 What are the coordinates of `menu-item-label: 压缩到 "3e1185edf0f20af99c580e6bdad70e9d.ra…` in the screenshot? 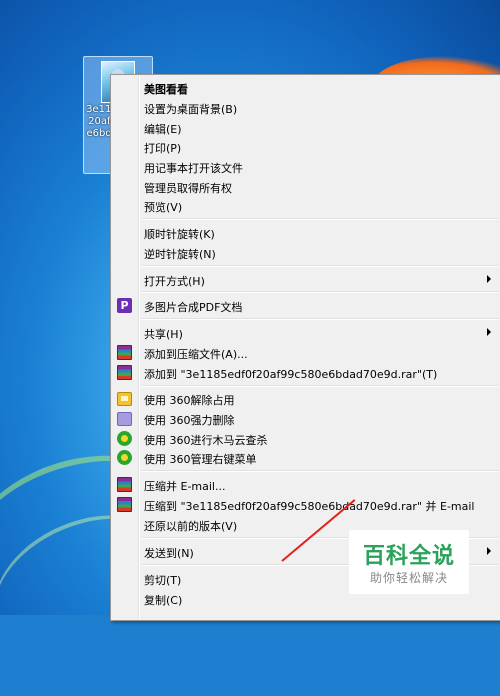 It's located at (309, 506).